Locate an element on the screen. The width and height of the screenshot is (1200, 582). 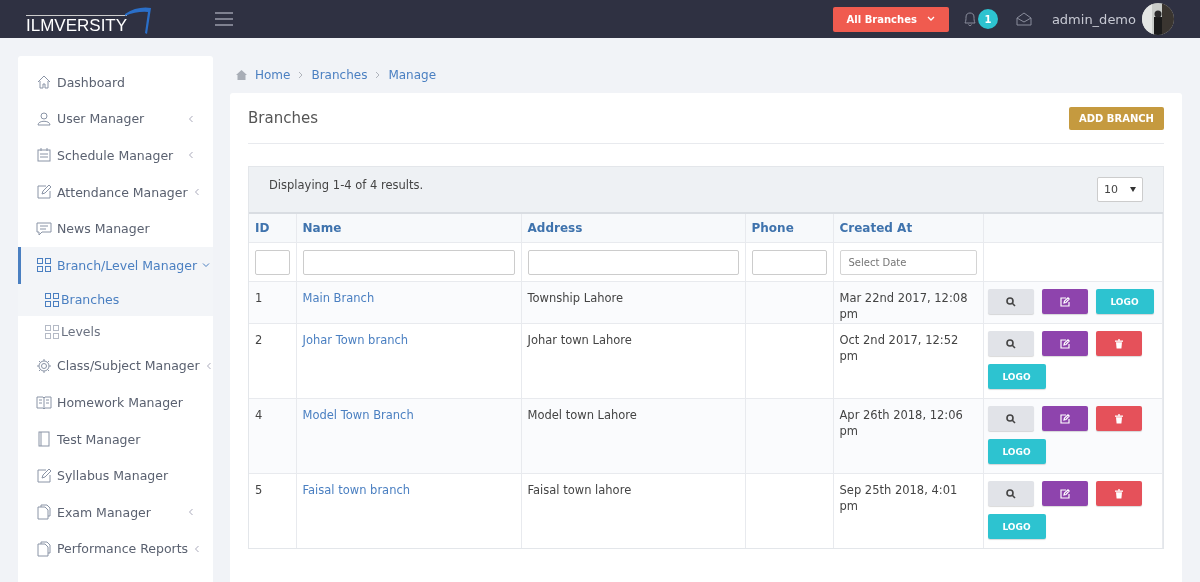
results-summary: Displaying 1-4 of 4 results. is located at coordinates (346, 185).